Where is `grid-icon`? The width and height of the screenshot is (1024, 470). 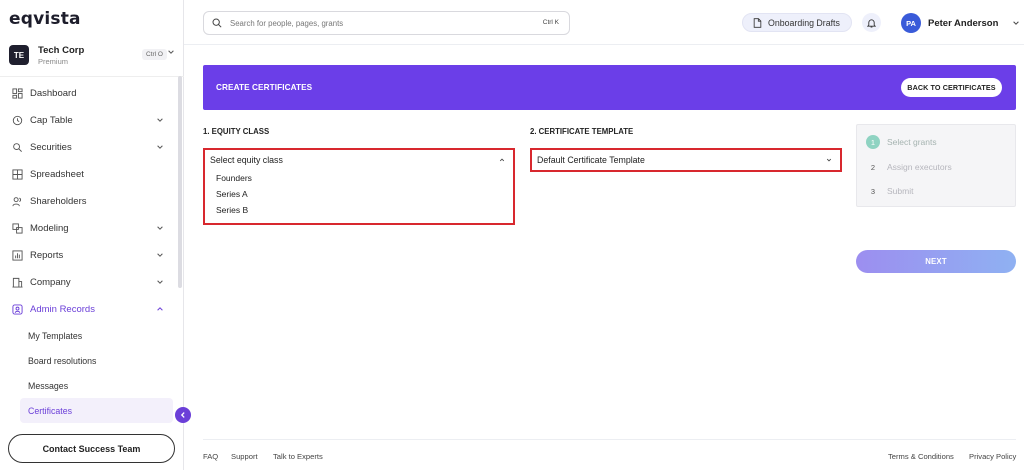
grid-icon is located at coordinates (17, 174).